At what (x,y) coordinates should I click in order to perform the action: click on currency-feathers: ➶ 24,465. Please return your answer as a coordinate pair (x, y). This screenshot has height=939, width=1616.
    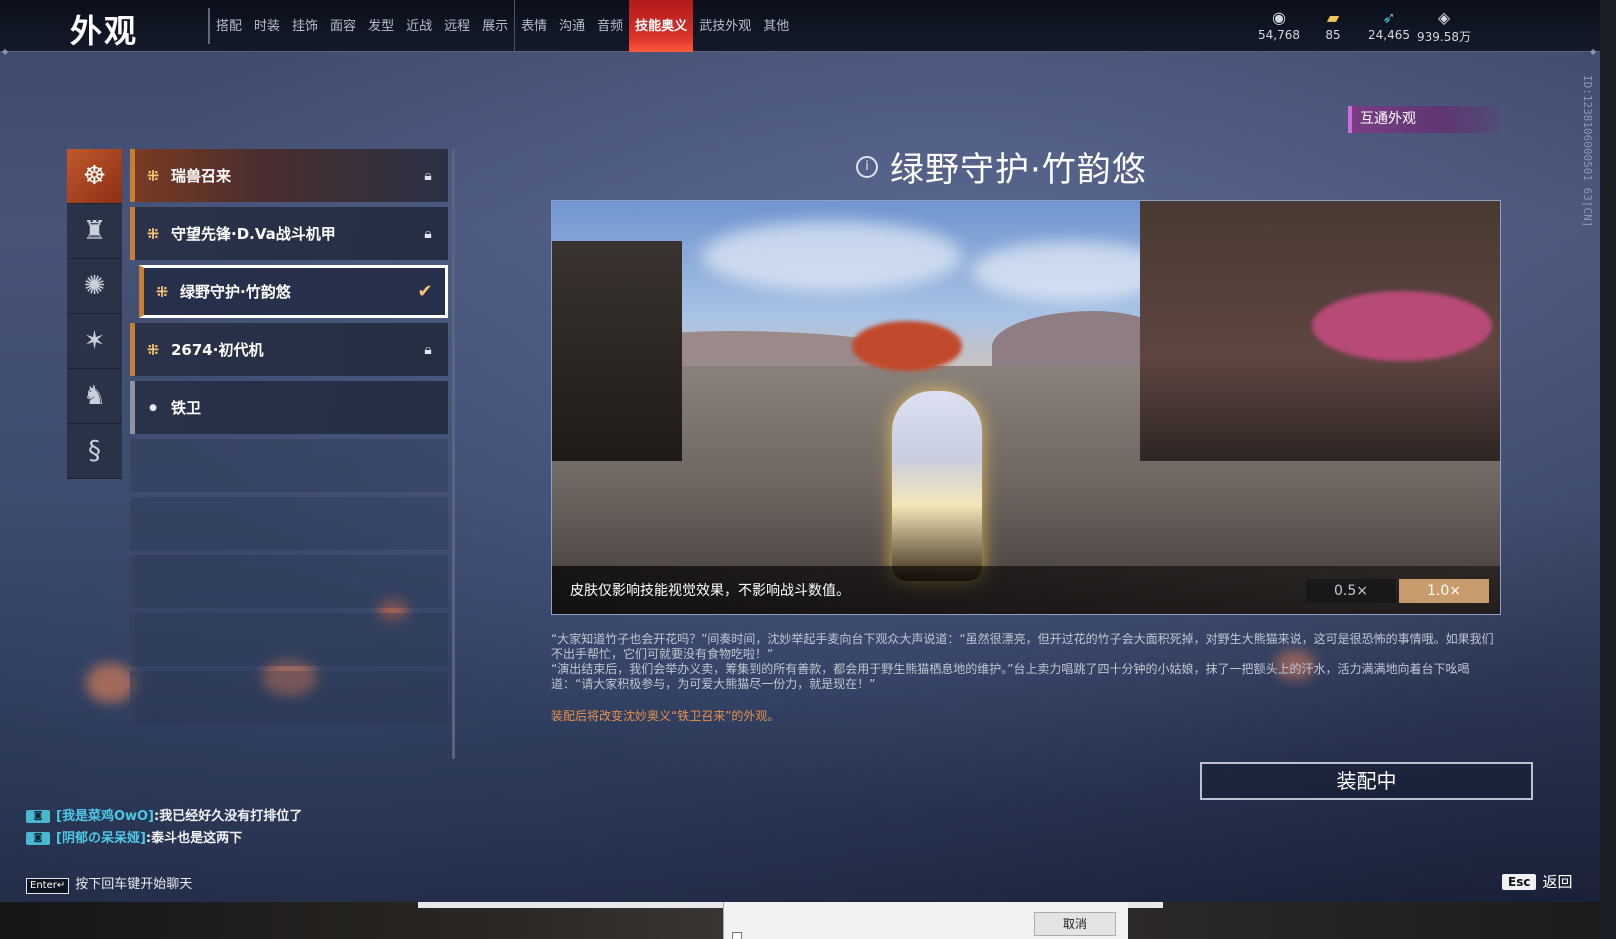
    Looking at the image, I should click on (1389, 25).